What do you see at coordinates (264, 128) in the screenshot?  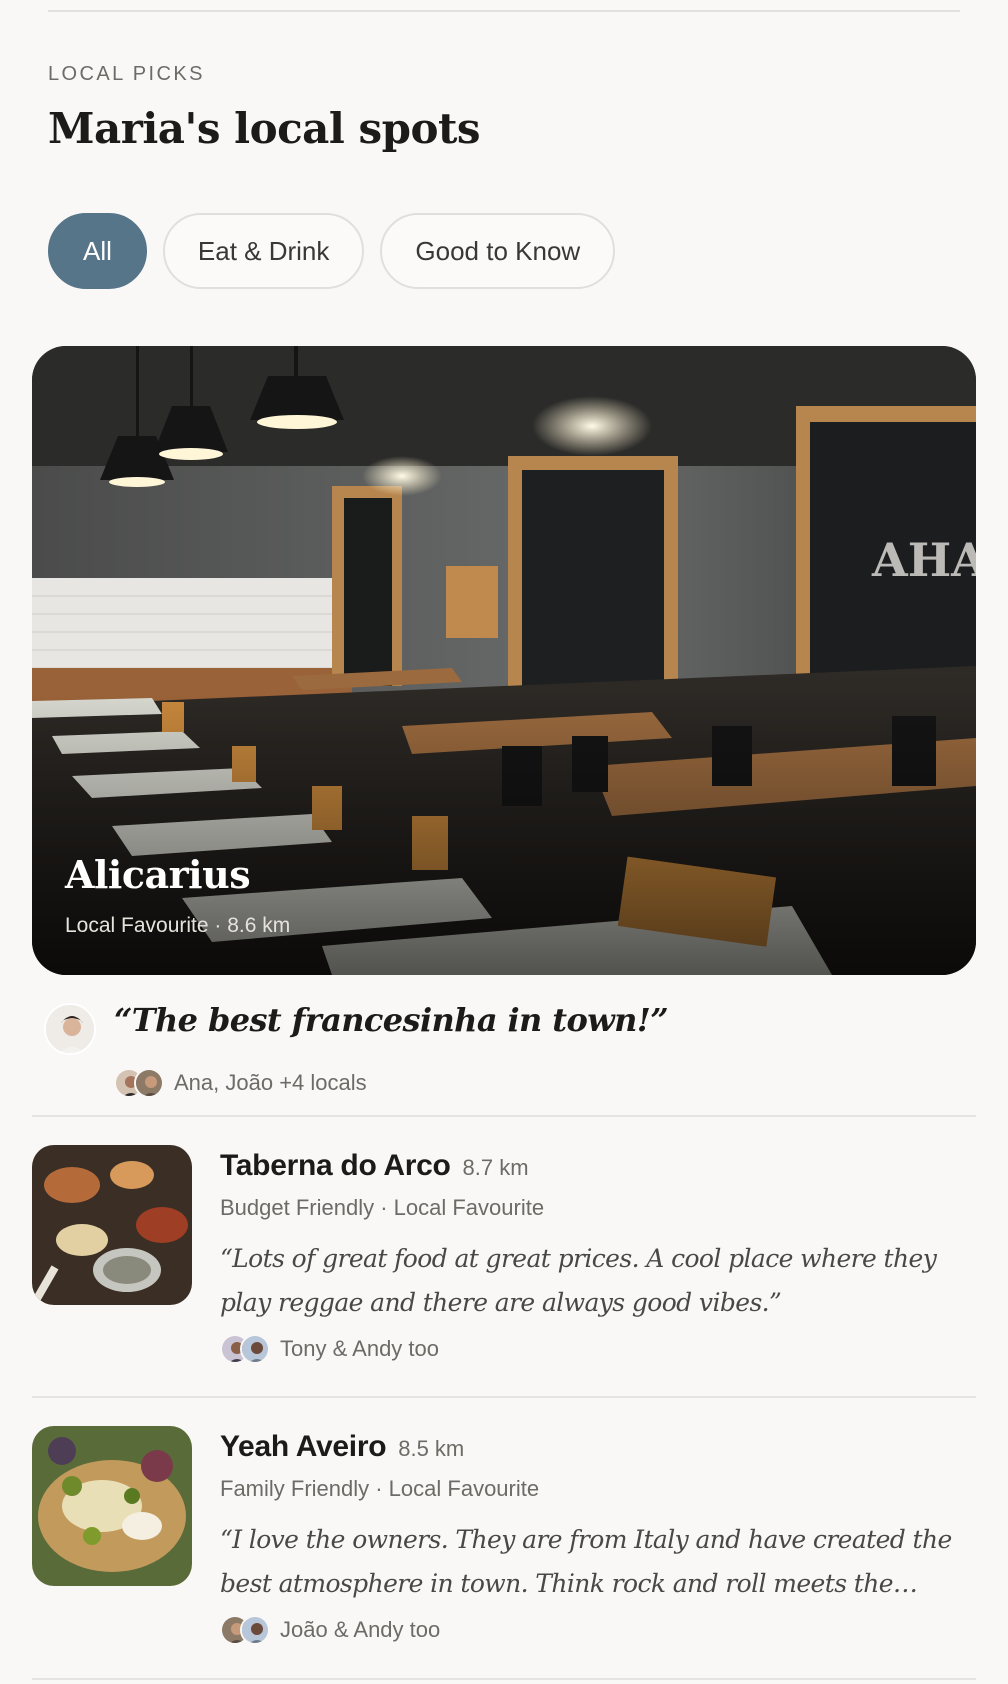 I see `section-title: Maria's local spots` at bounding box center [264, 128].